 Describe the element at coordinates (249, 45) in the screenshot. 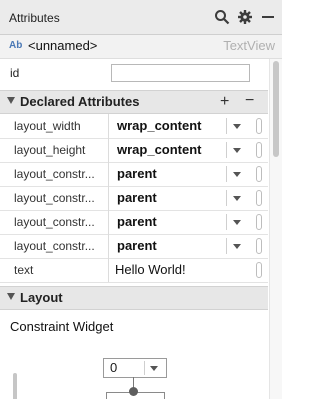

I see `component-type: TextView` at that location.